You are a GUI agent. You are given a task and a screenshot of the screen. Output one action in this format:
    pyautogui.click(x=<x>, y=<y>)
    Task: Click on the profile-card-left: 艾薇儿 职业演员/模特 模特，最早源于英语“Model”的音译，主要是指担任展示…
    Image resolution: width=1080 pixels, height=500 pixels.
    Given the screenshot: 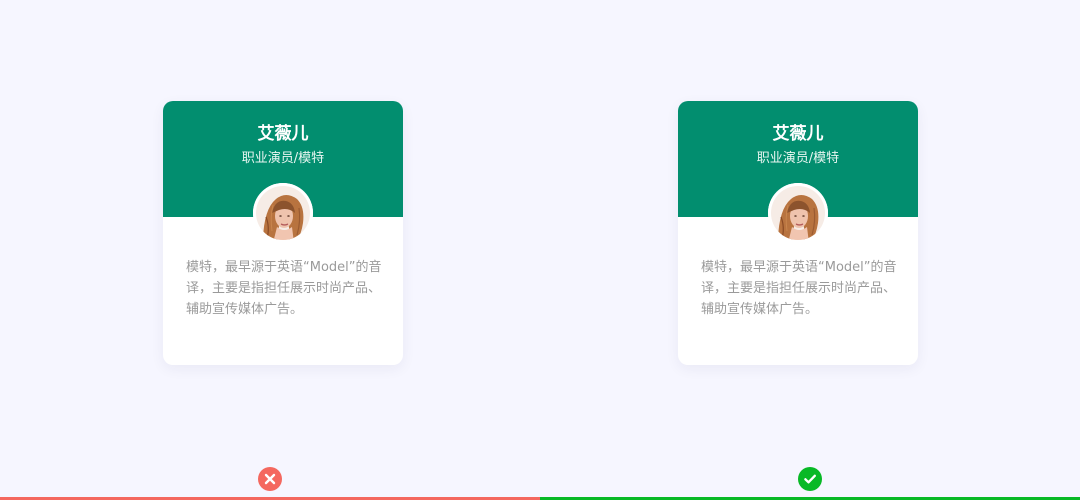 What is the action you would take?
    pyautogui.click(x=283, y=233)
    